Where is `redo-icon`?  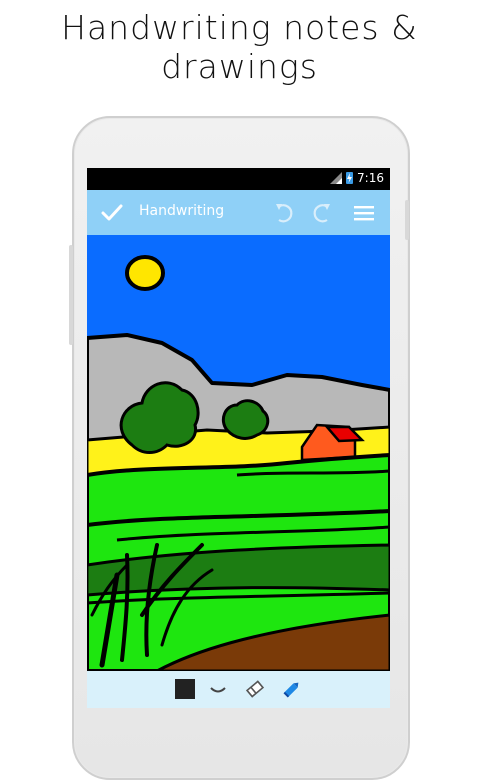 redo-icon is located at coordinates (322, 213).